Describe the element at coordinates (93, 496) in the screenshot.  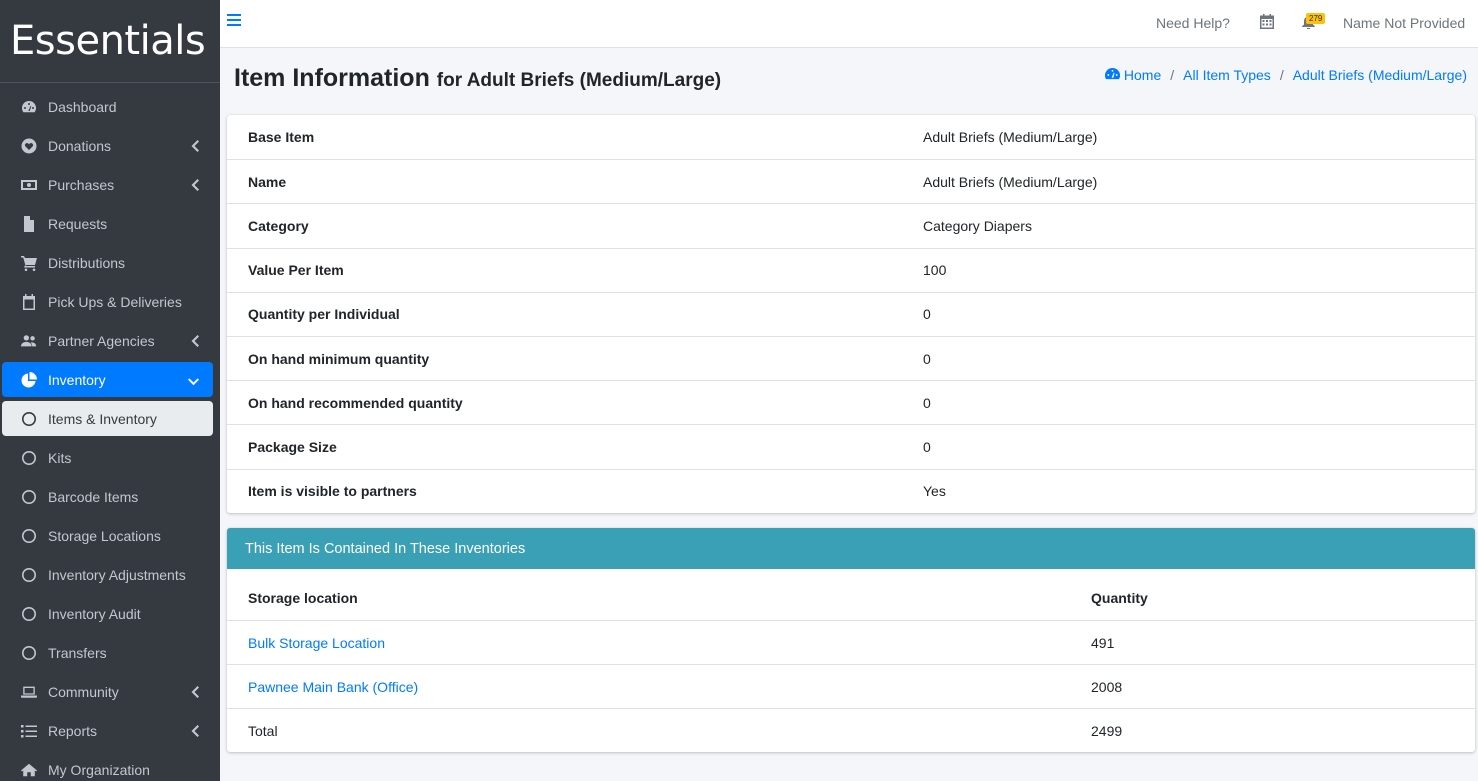
I see `sidebar-item-label: Barcode Items` at that location.